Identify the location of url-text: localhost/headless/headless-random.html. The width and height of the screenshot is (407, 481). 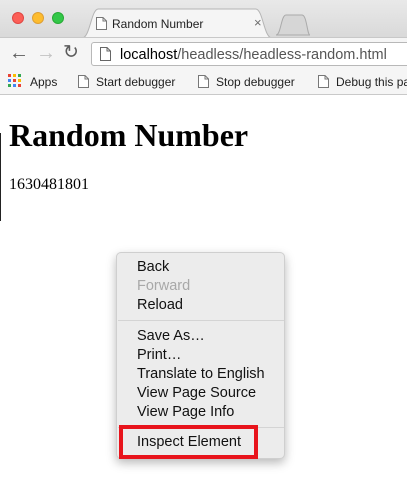
(253, 55).